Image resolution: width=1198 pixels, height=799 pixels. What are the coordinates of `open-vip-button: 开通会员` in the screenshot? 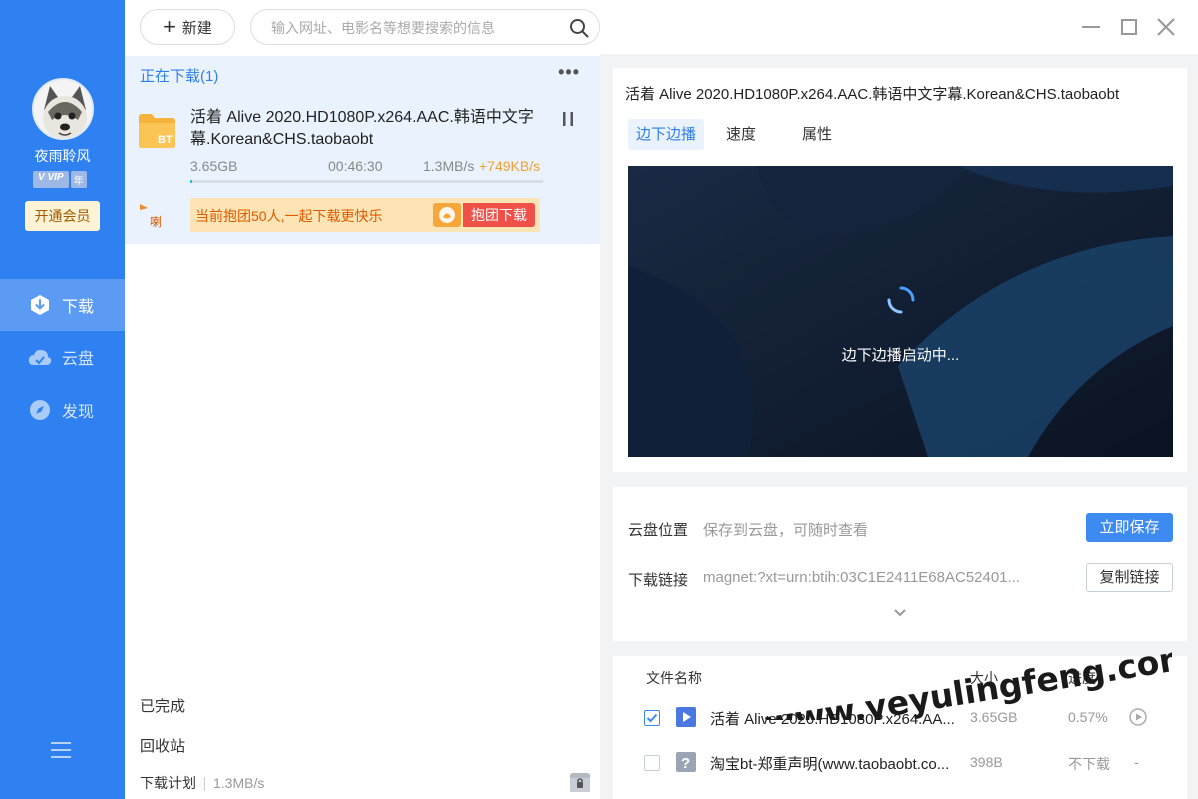 It's located at (62, 216).